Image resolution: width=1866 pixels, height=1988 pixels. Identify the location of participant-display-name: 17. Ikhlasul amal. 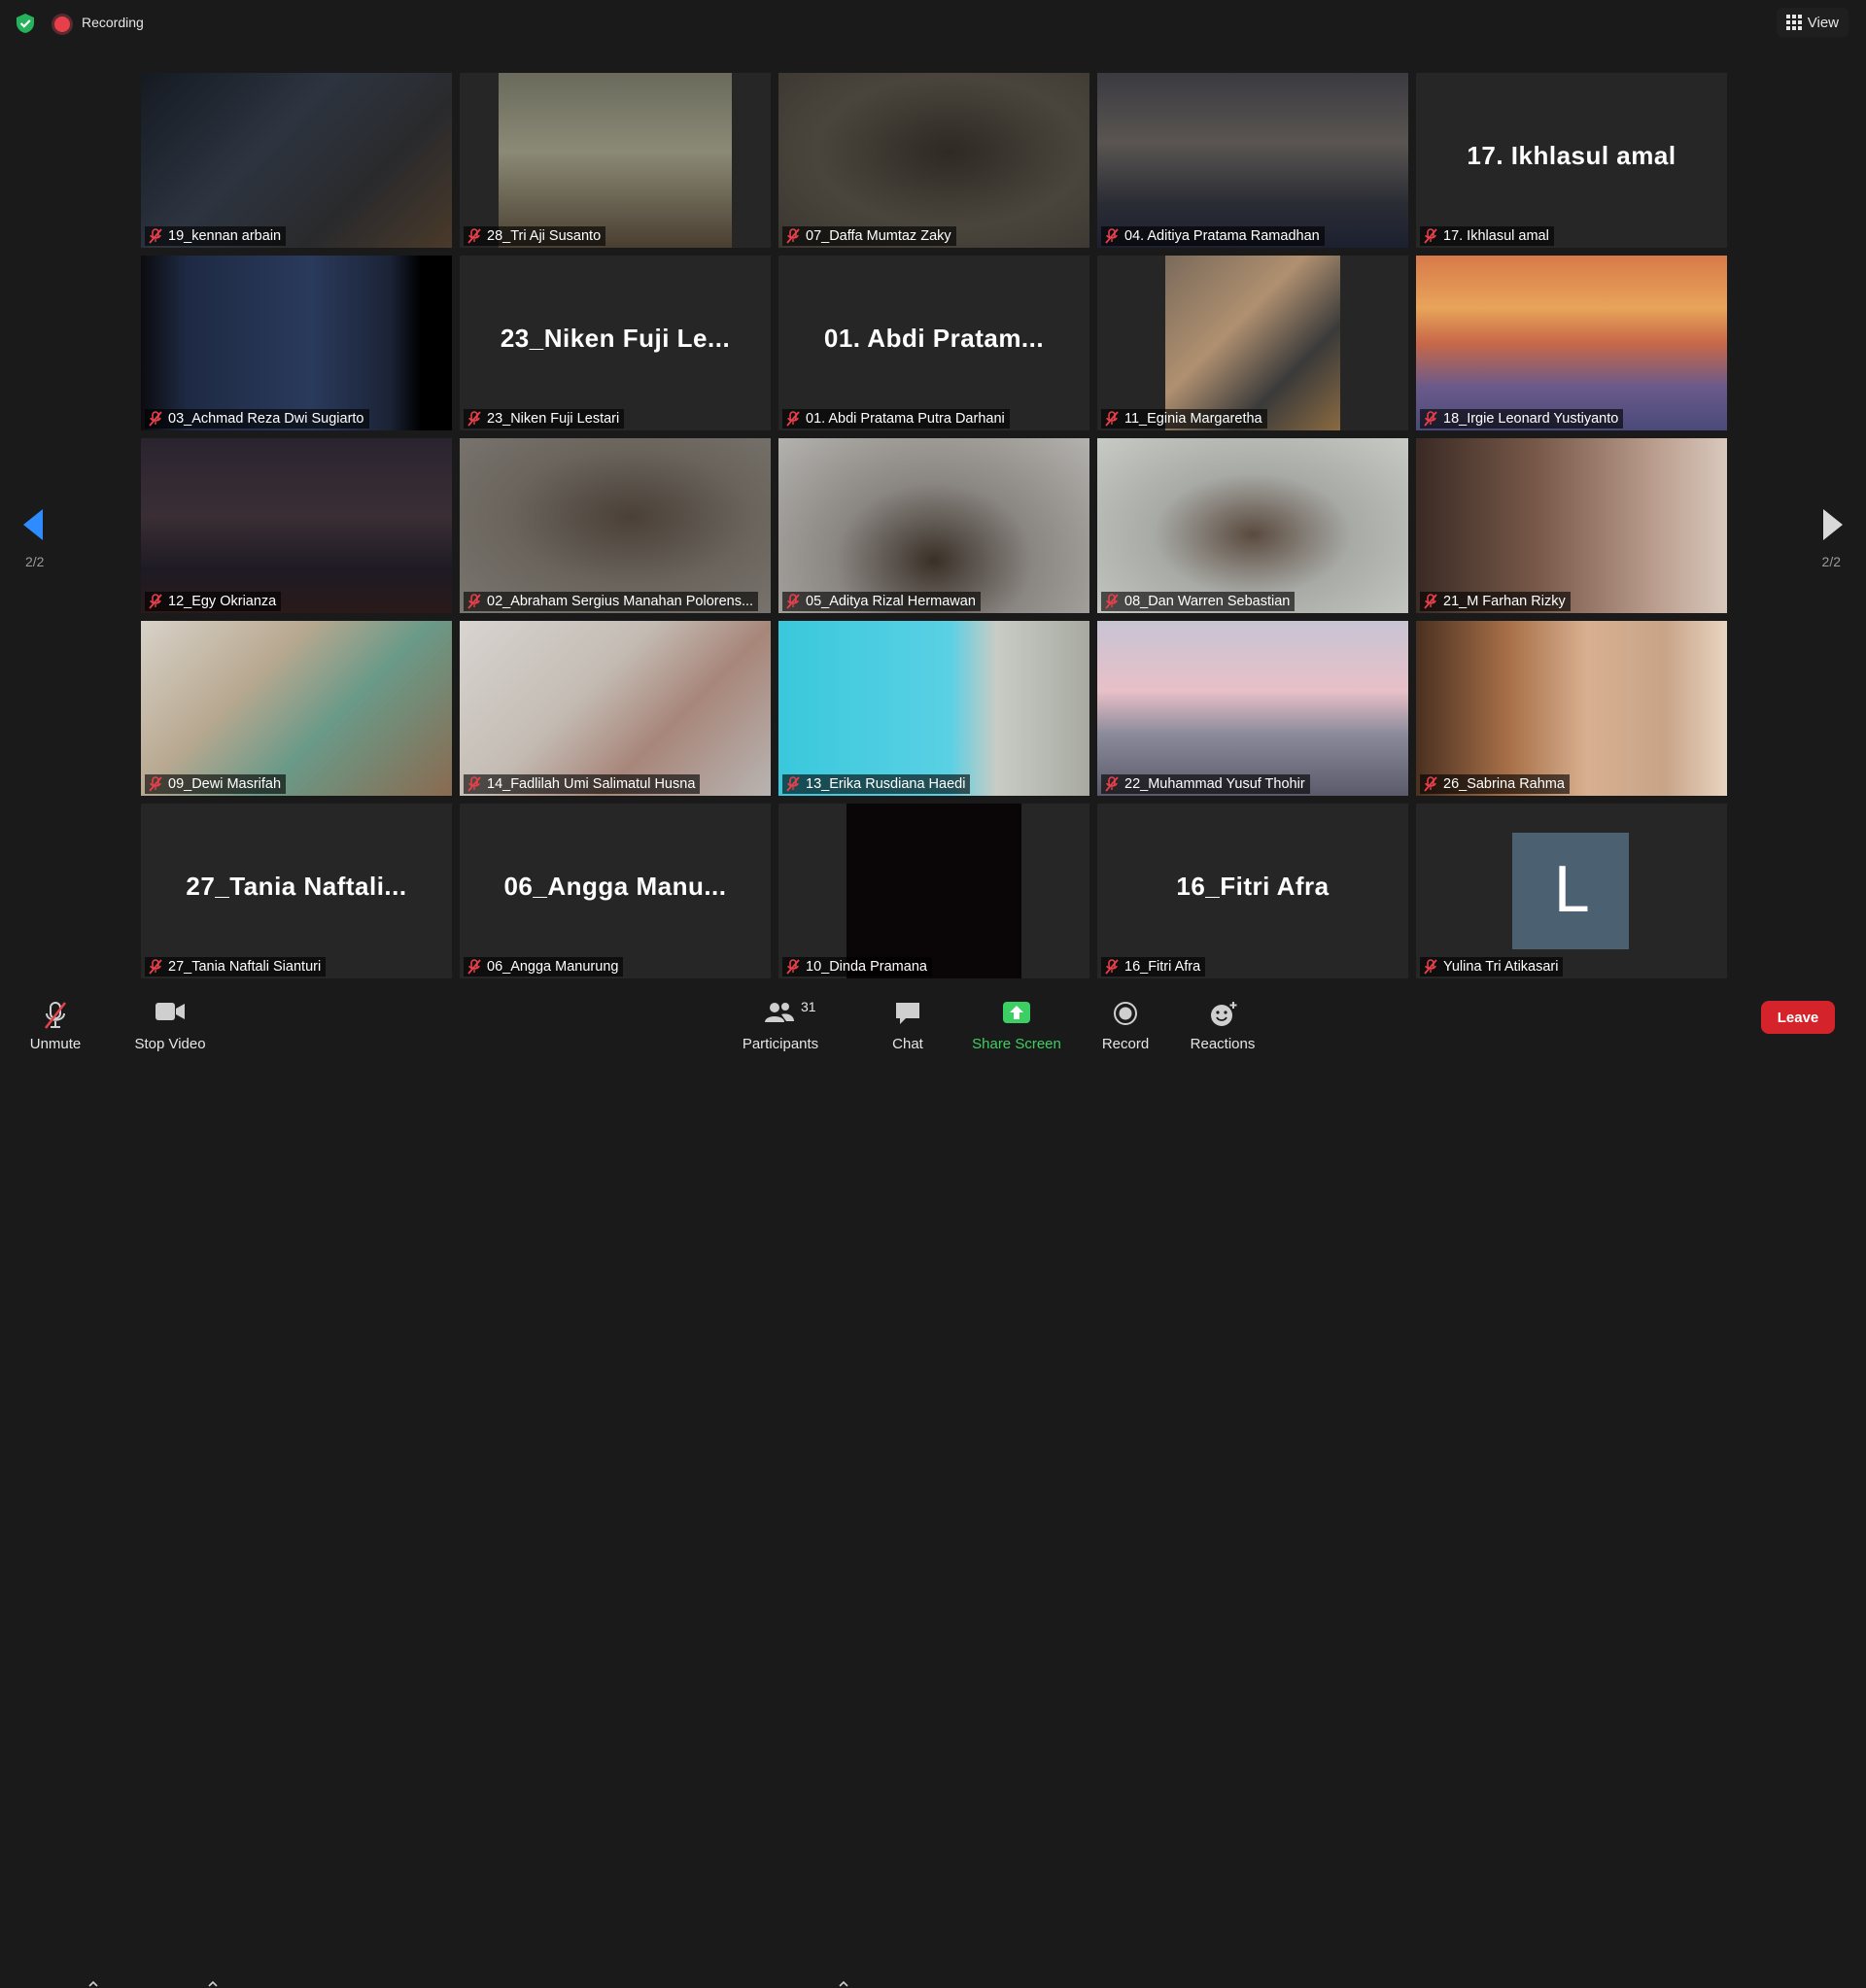
(1571, 155).